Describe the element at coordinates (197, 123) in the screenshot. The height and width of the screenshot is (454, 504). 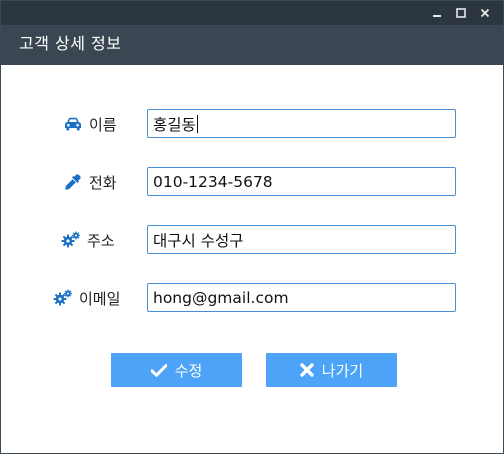
I see `text-caret` at that location.